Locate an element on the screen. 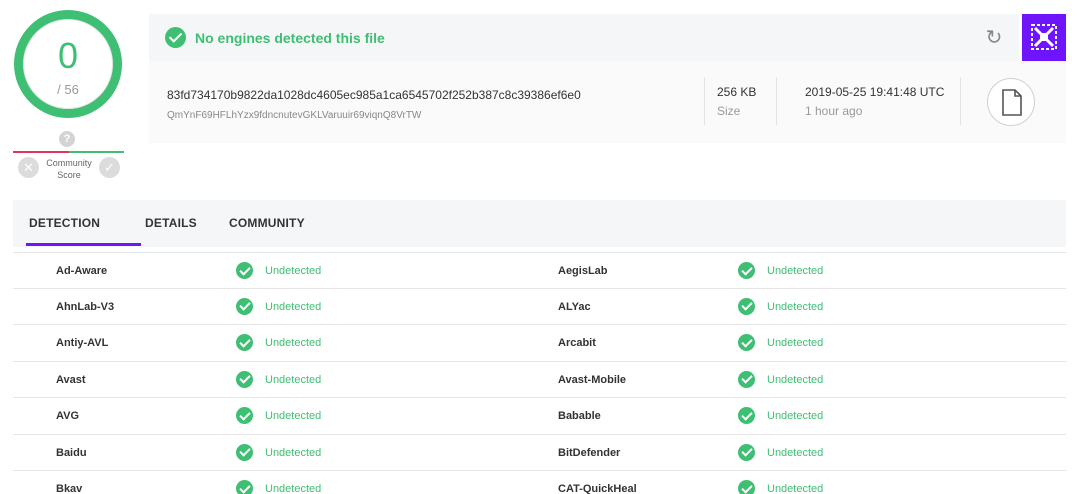 The image size is (1080, 494). engine-name: Avast is located at coordinates (71, 379).